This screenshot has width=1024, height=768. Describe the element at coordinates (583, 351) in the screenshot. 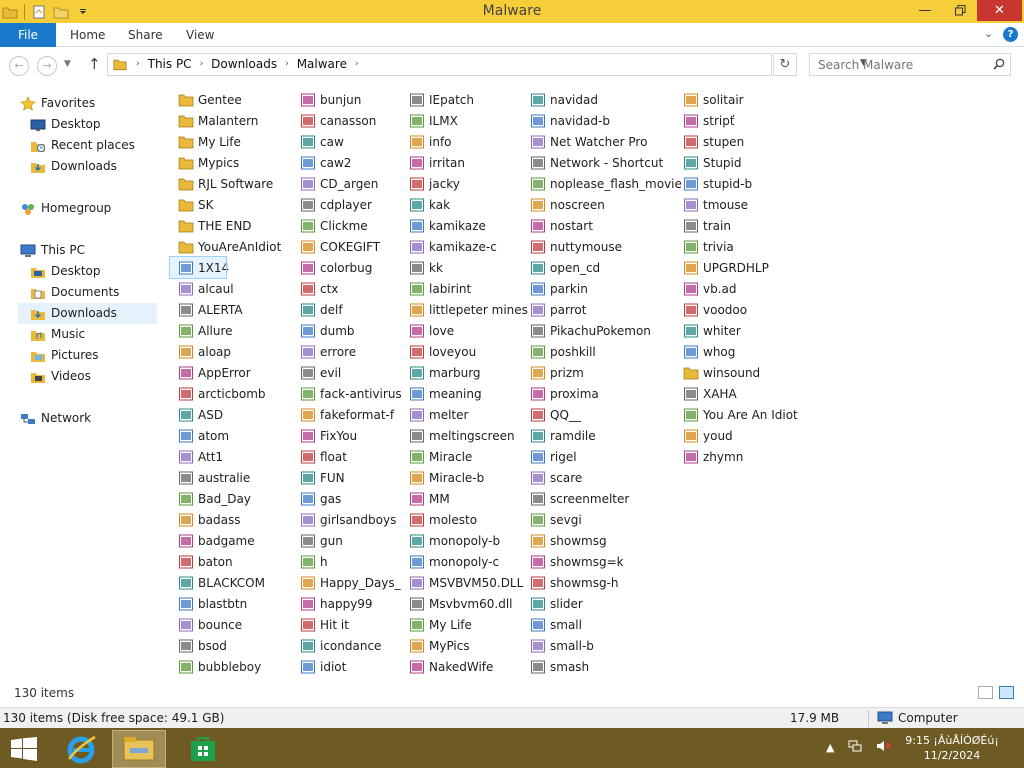

I see `file-item: poshkill` at that location.